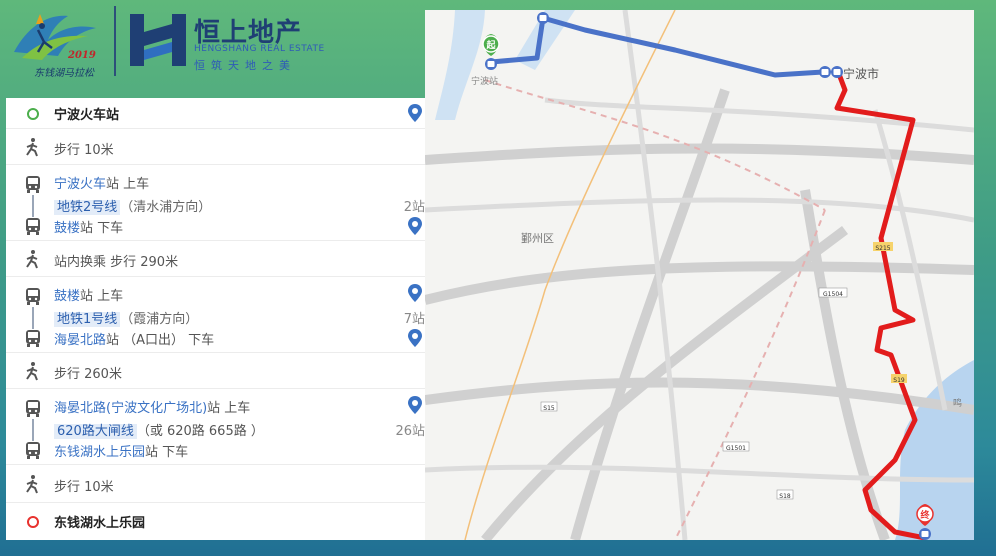  I want to click on end-circle-icon, so click(33, 522).